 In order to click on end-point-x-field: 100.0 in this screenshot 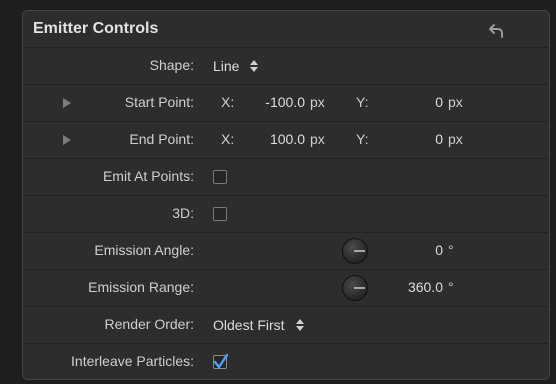, I will do `click(275, 139)`.